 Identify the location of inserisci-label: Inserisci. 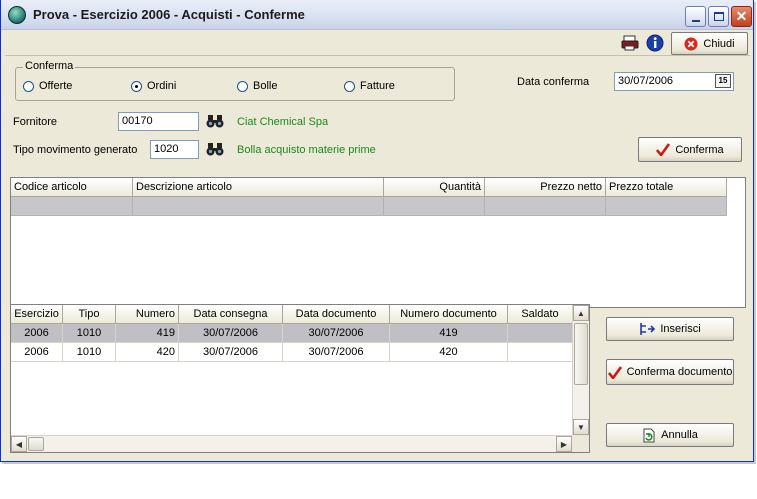
(680, 329).